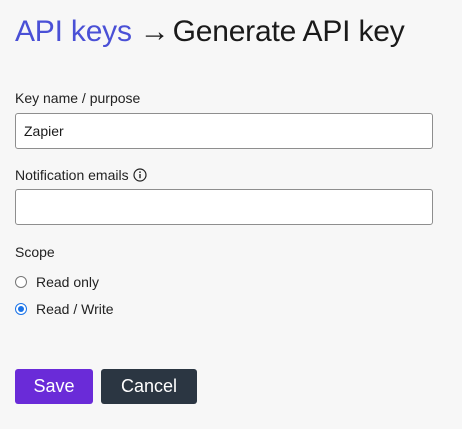 The width and height of the screenshot is (462, 429). Describe the element at coordinates (288, 31) in the screenshot. I see `breadcrumb-current: Generate API key` at that location.